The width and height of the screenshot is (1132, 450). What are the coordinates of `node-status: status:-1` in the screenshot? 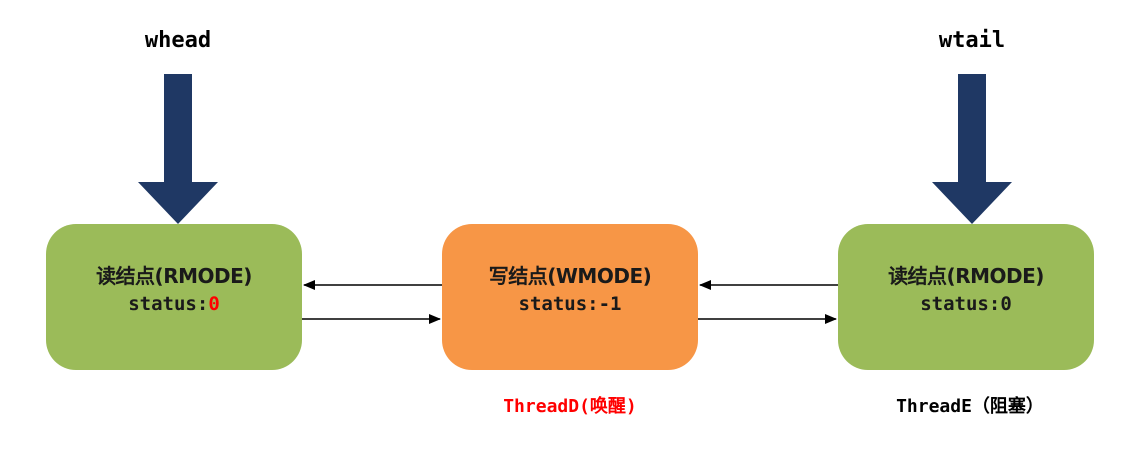 It's located at (570, 304).